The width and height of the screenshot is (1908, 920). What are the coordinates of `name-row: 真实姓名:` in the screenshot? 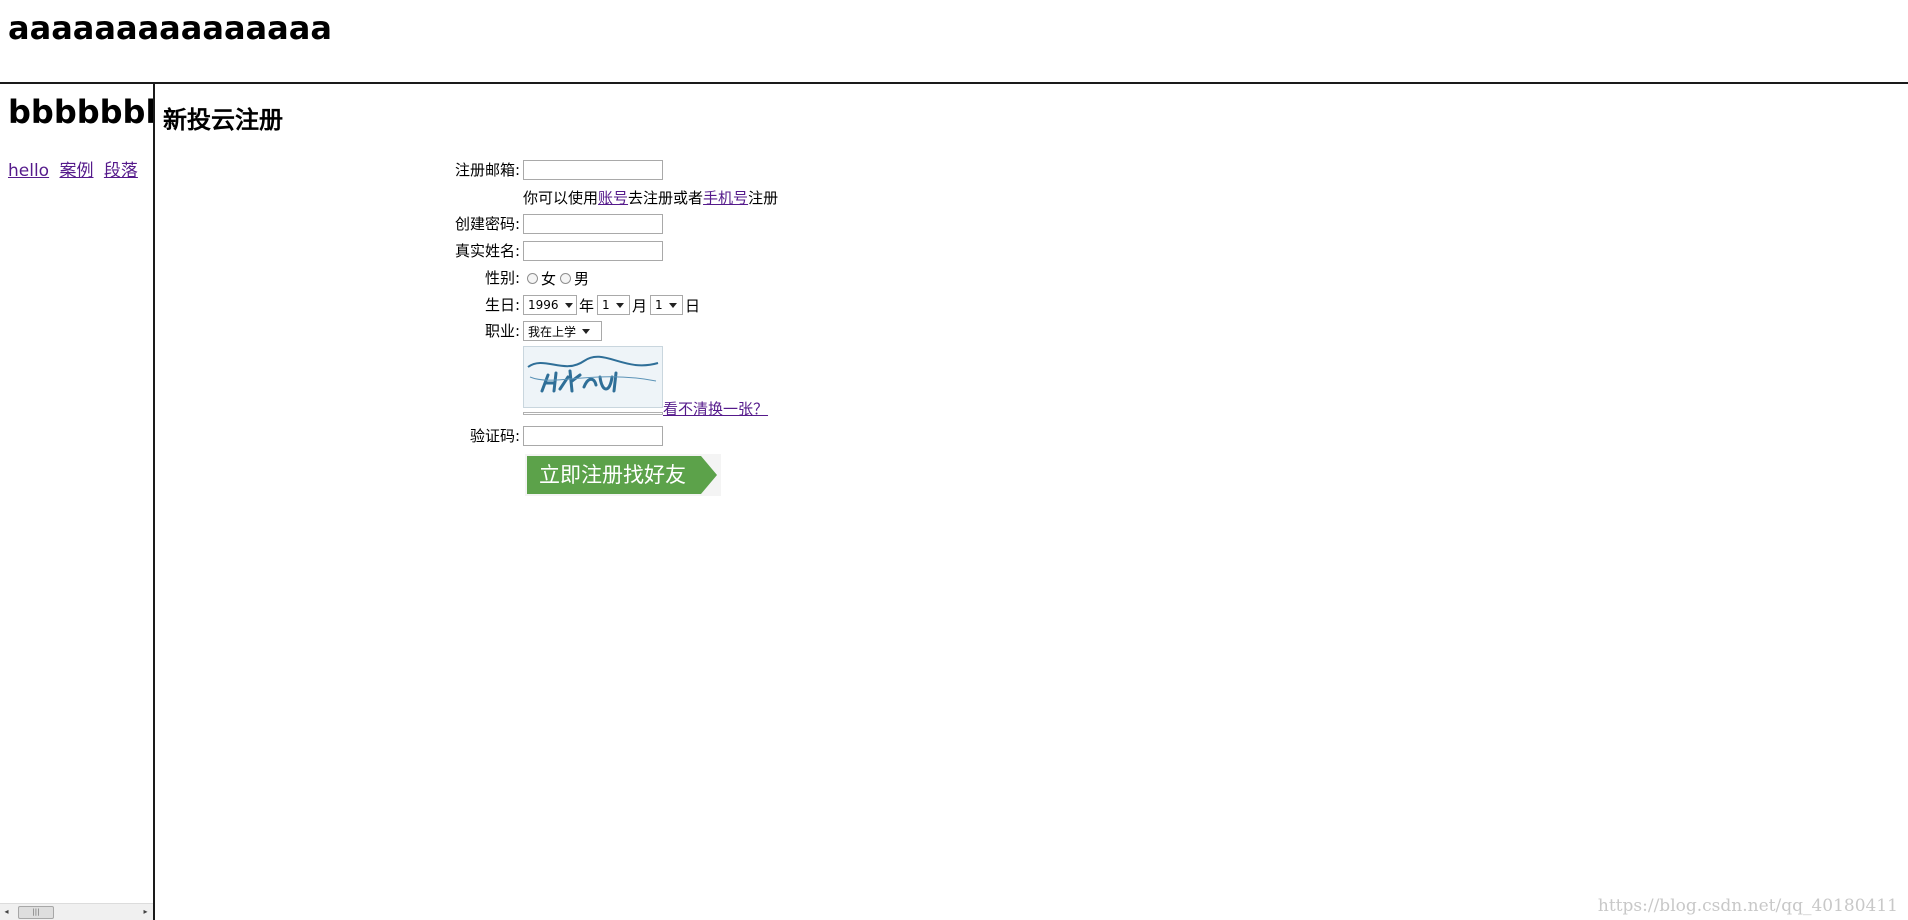 It's located at (605, 251).